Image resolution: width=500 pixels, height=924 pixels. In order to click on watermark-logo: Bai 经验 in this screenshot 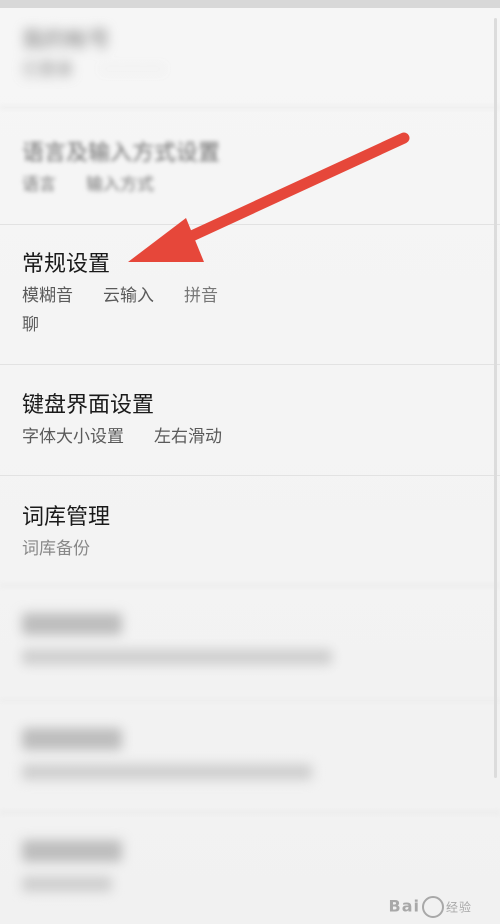, I will do `click(431, 907)`.